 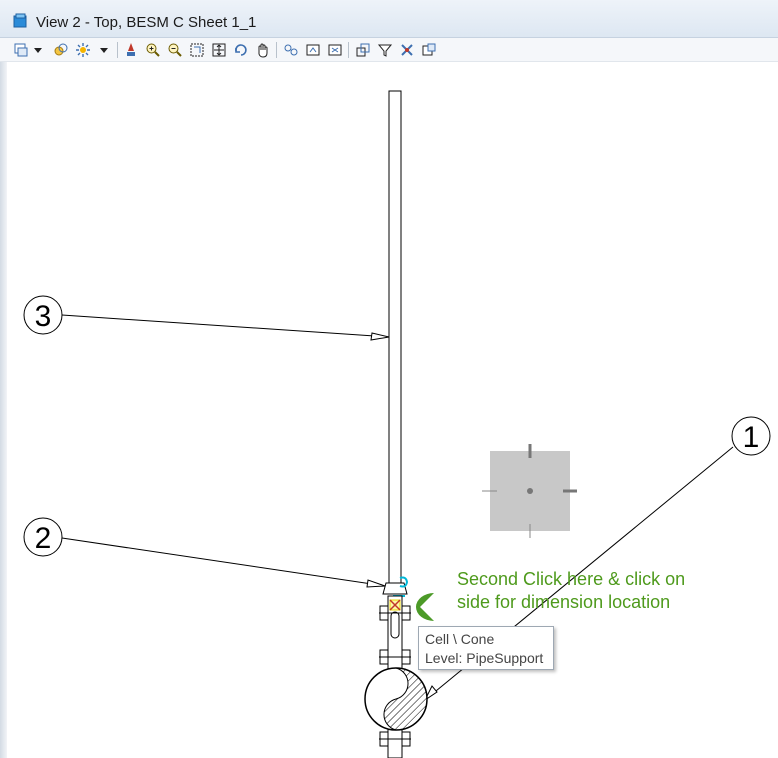 What do you see at coordinates (175, 50) in the screenshot?
I see `zoom-out-icon` at bounding box center [175, 50].